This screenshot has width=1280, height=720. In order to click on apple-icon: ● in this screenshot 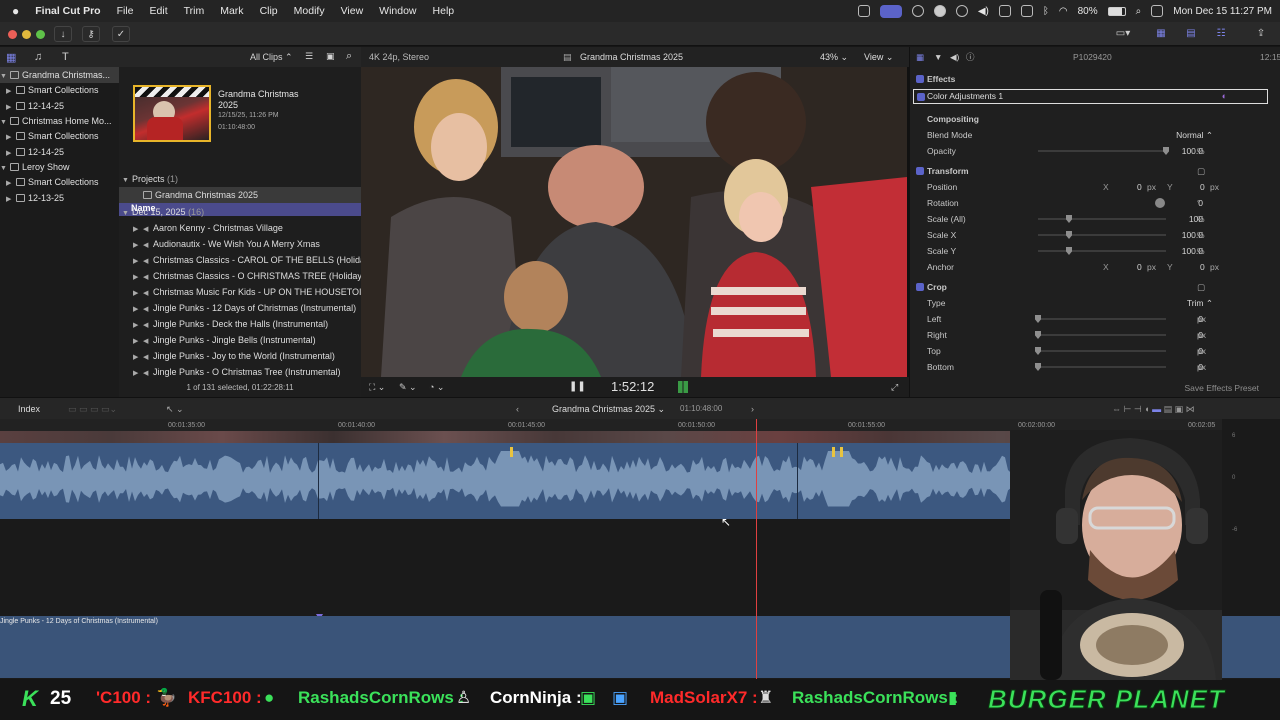, I will do `click(13, 11)`.